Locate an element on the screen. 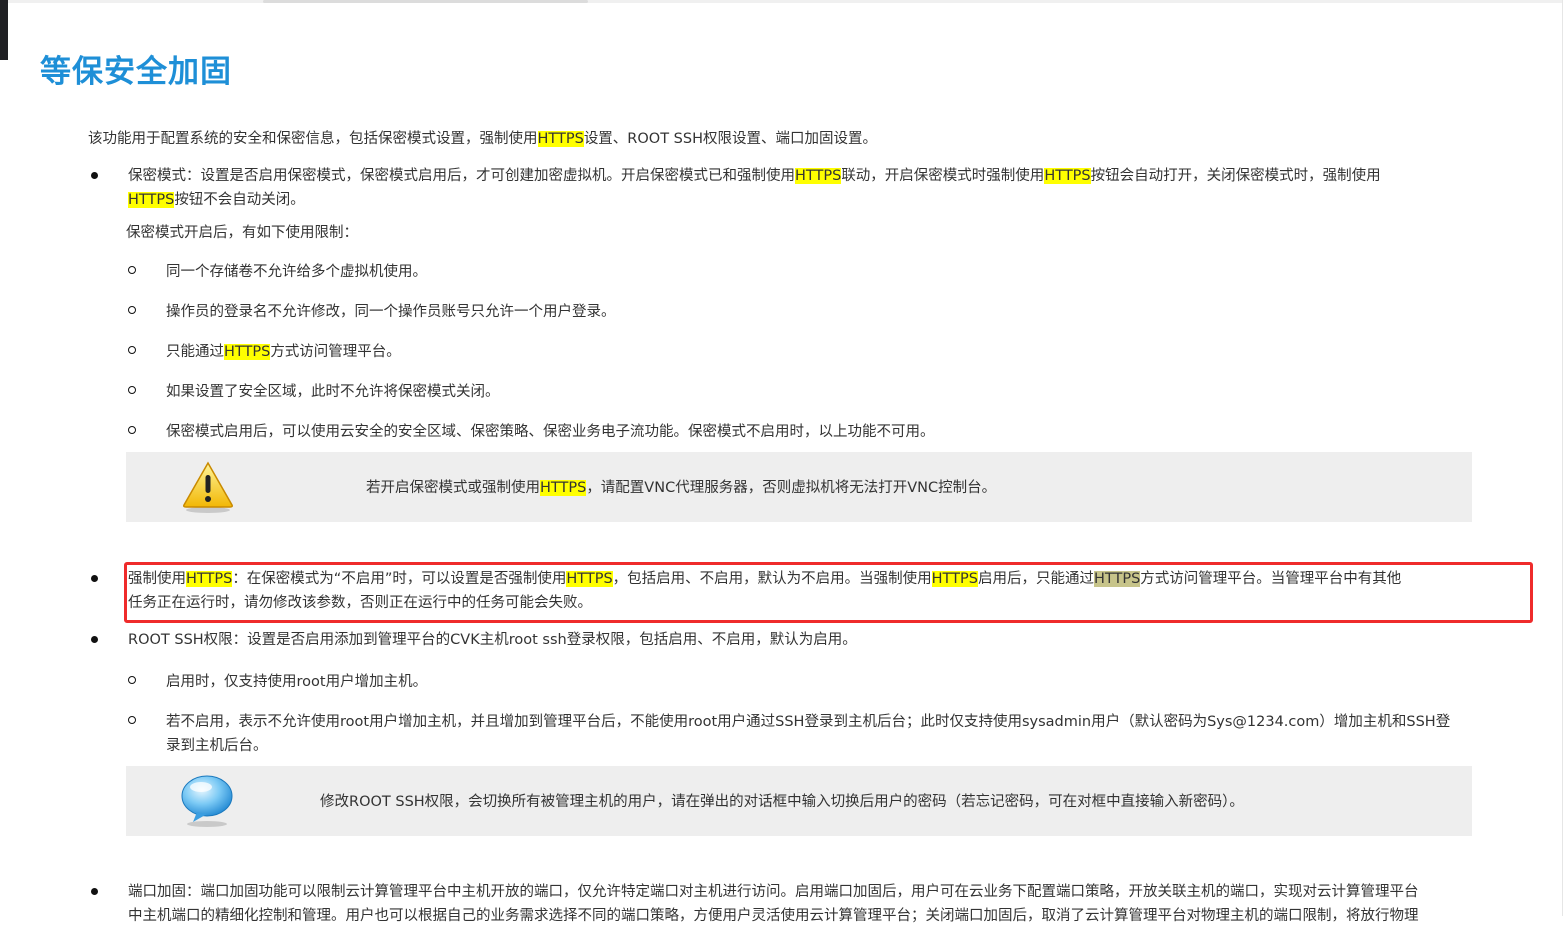 The height and width of the screenshot is (928, 1563). list-item: 操作员的登录名不允许修改，同一个操作员账号只允许一个用户登录。 is located at coordinates (391, 312).